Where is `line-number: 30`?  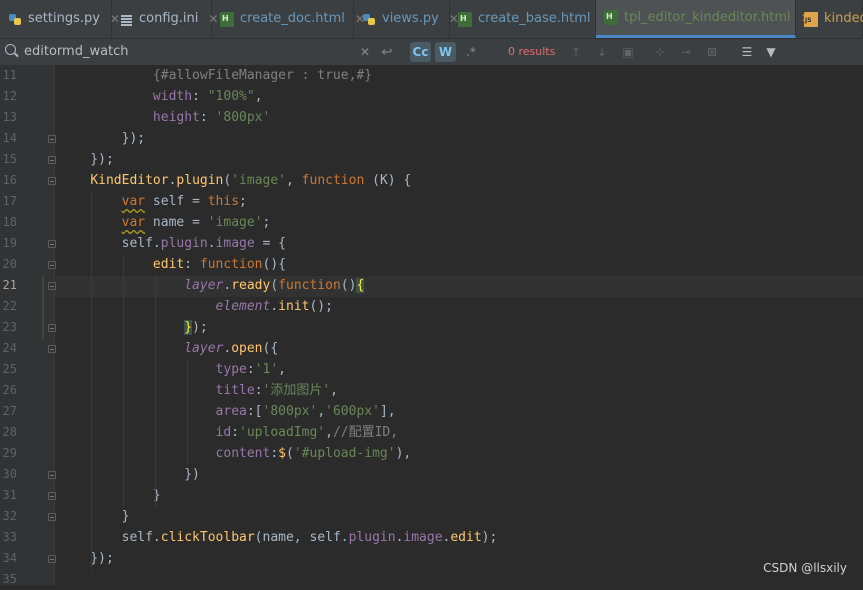 line-number: 30 is located at coordinates (9, 474).